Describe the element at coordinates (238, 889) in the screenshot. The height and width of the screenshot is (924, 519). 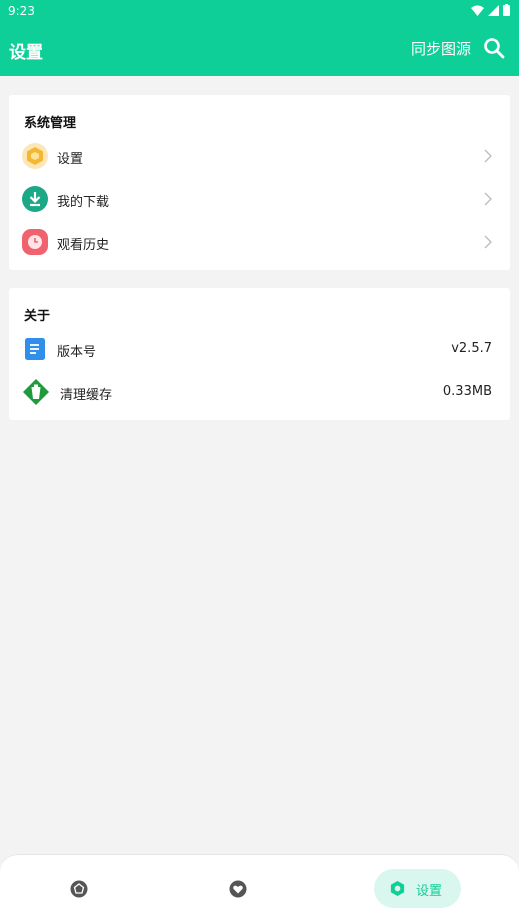
I see `heart-icon` at that location.